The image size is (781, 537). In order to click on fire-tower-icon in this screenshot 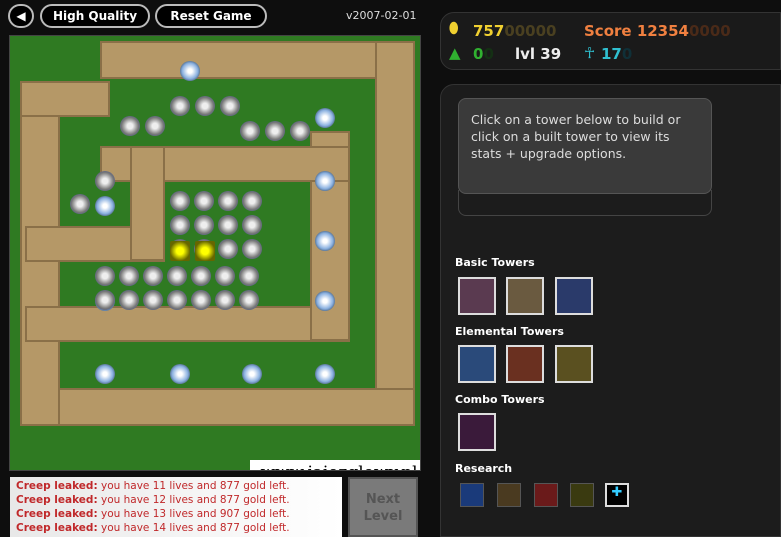, I will do `click(525, 364)`.